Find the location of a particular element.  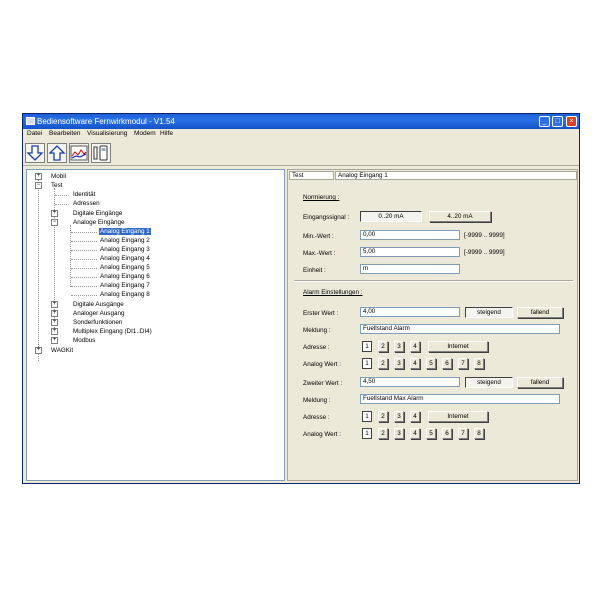

analog1-button-1: 1 is located at coordinates (367, 363).